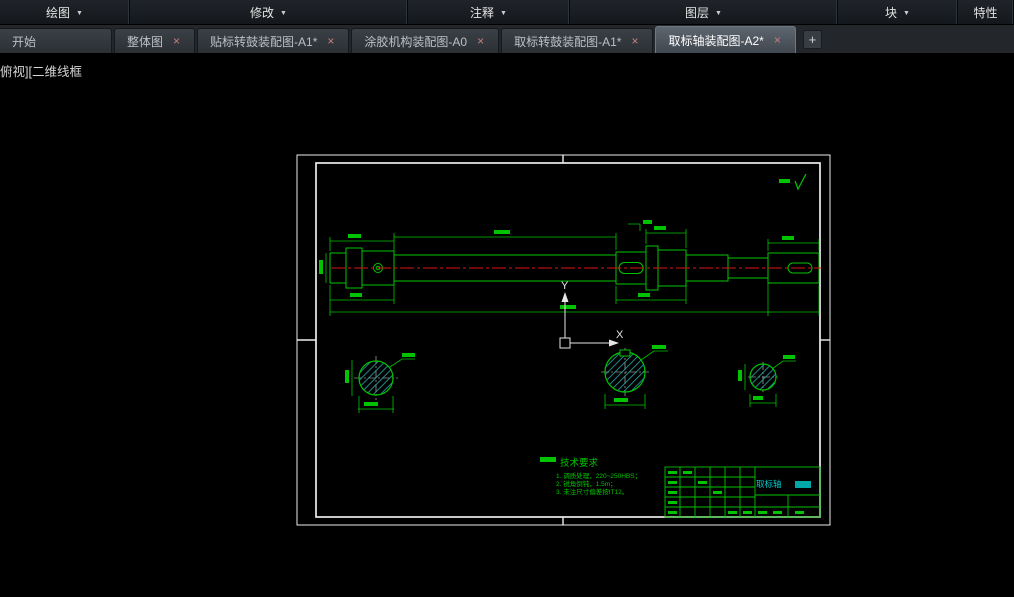  Describe the element at coordinates (548, 459) in the screenshot. I see `legend-swatch` at that location.